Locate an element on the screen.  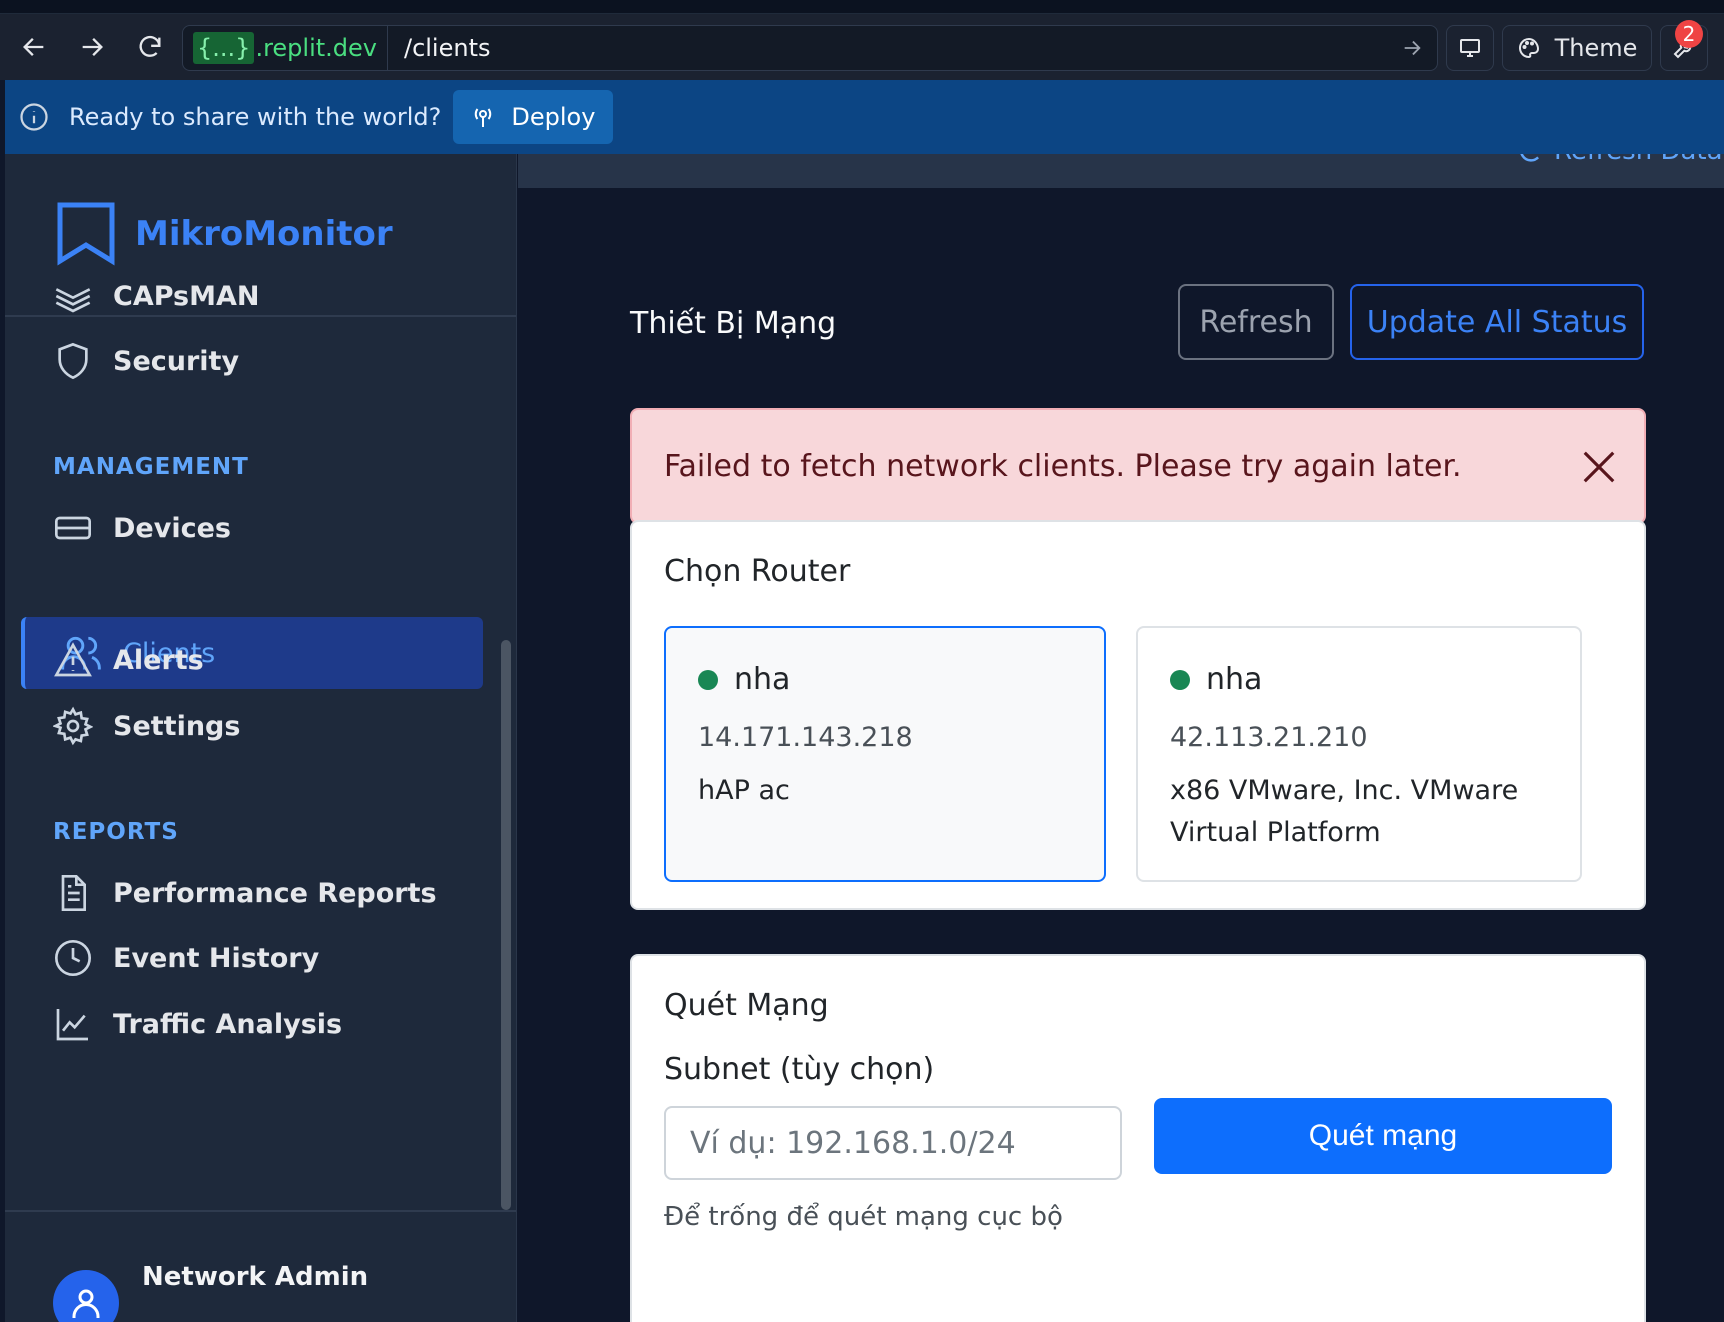
document-icon is located at coordinates (73, 893).